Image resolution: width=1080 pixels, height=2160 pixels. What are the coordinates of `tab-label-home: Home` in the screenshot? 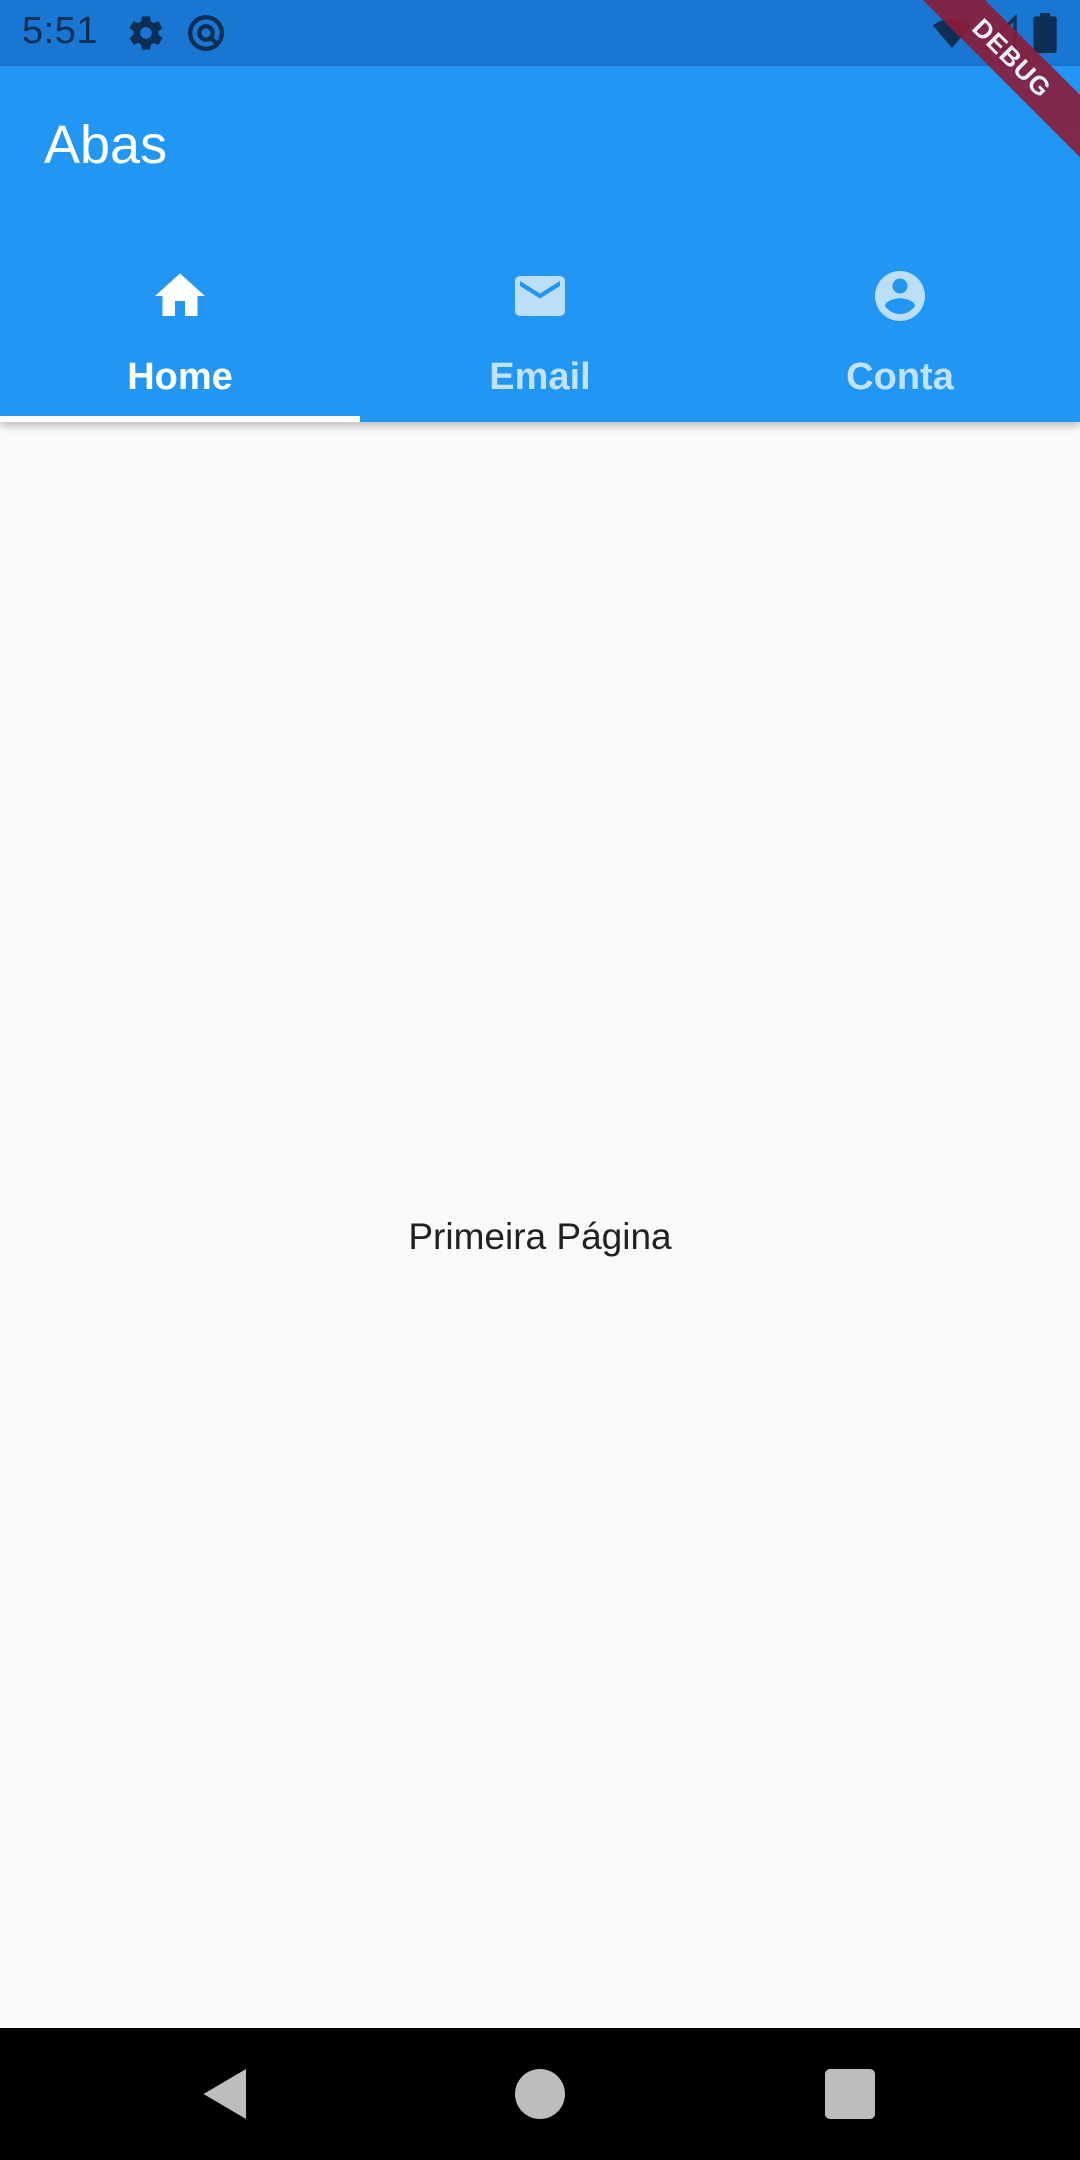 It's located at (180, 377).